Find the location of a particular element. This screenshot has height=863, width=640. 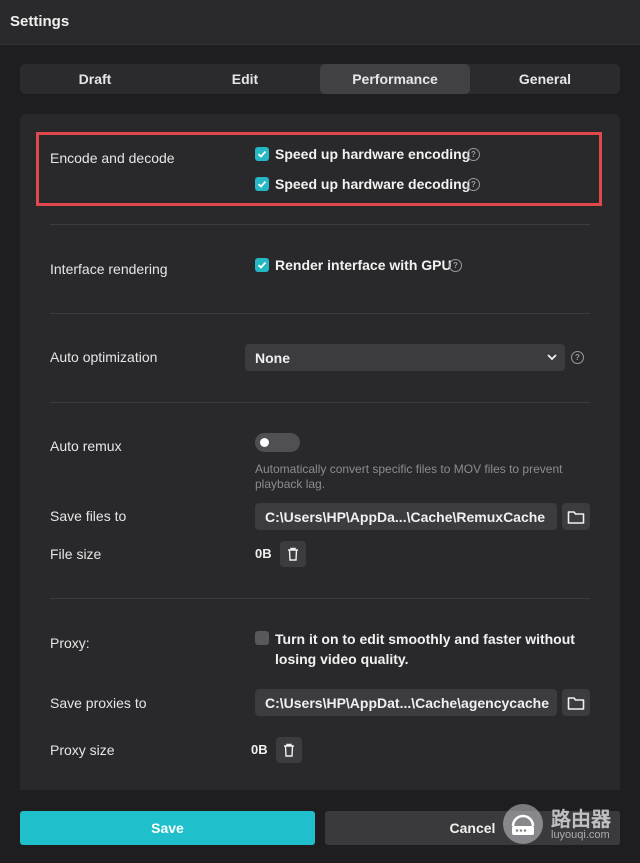

gpu-render-label: Render interface with GPU is located at coordinates (363, 265).